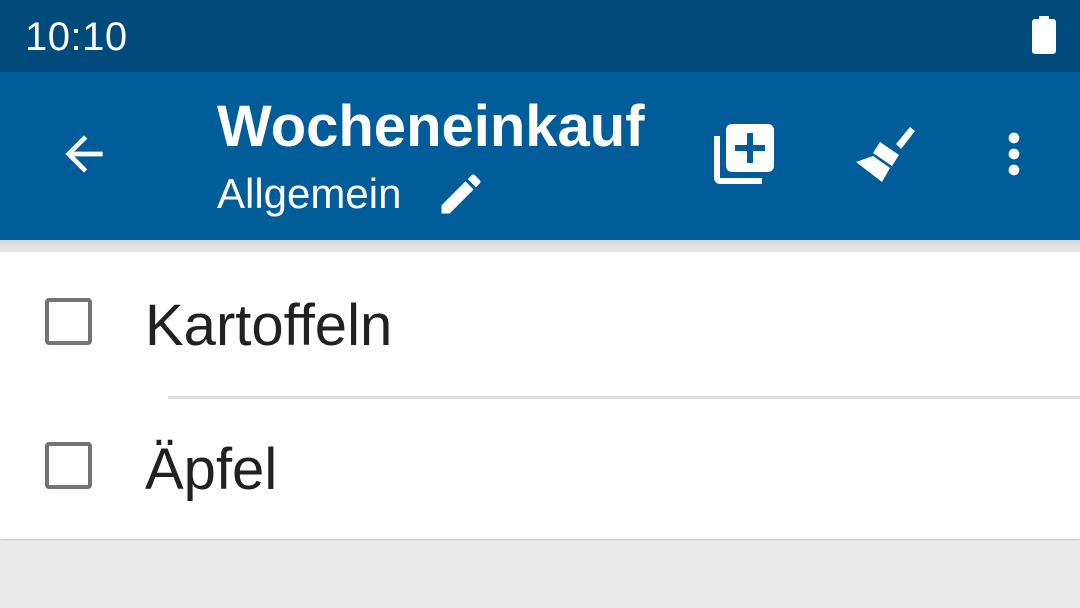 This screenshot has height=608, width=1080. Describe the element at coordinates (540, 36) in the screenshot. I see `status-bar: 10:10` at that location.